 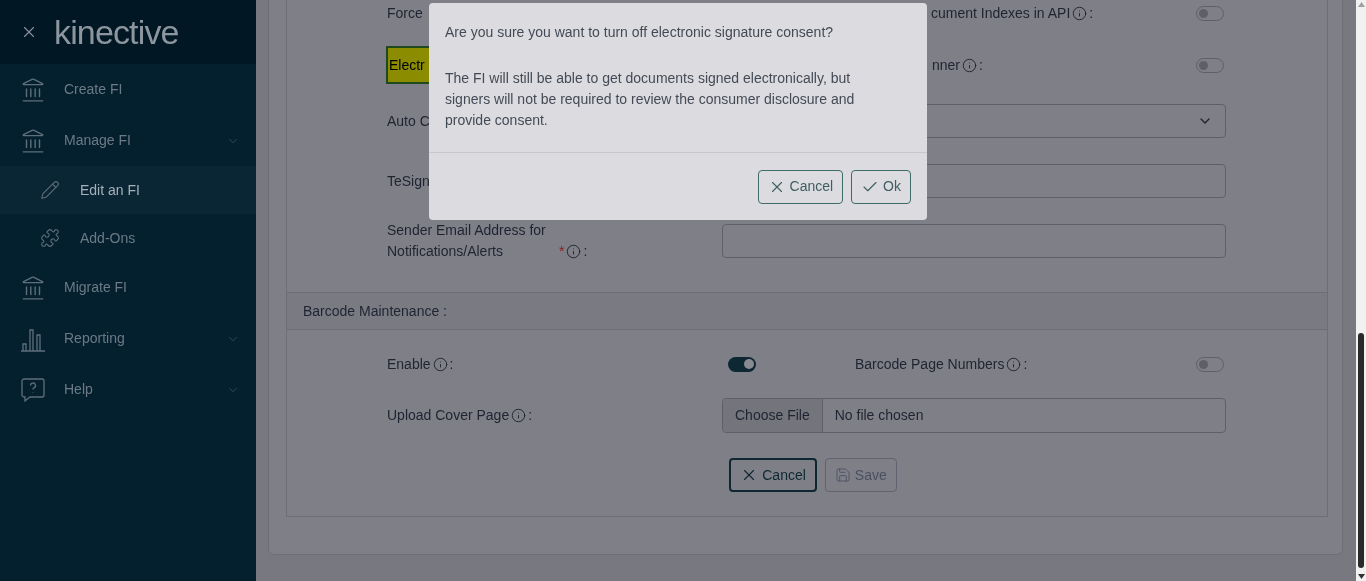 What do you see at coordinates (128, 389) in the screenshot?
I see `nav-item: Help` at bounding box center [128, 389].